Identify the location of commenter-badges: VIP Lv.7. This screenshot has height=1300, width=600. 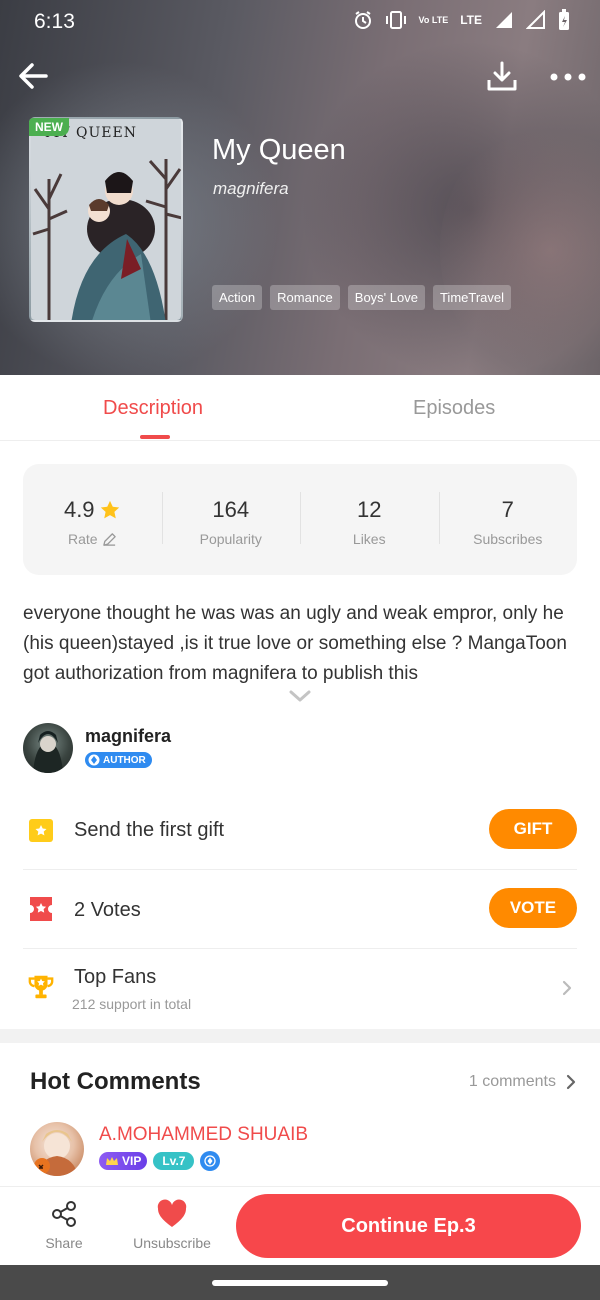
(160, 1161).